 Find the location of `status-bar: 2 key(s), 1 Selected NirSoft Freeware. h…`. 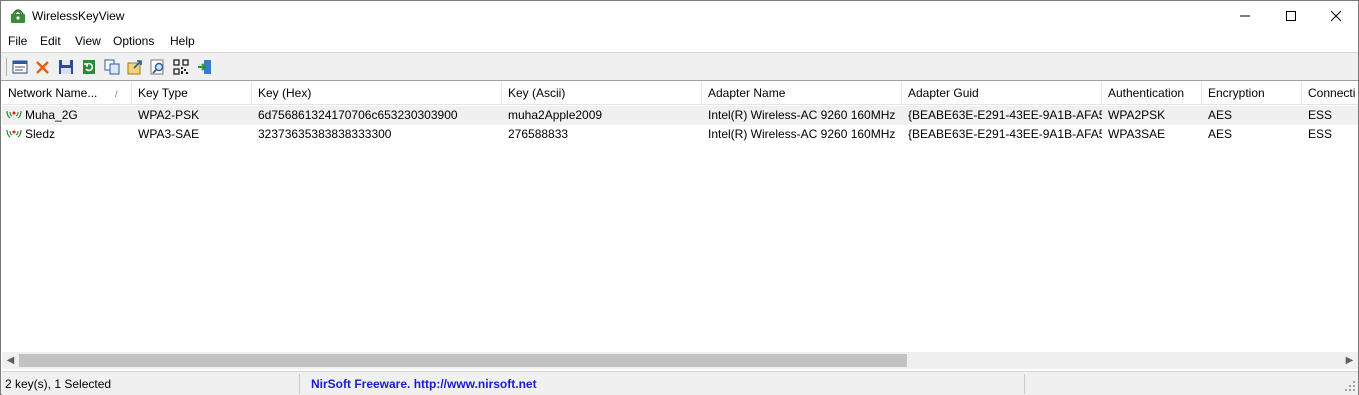

status-bar: 2 key(s), 1 Selected NirSoft Freeware. h… is located at coordinates (680, 383).